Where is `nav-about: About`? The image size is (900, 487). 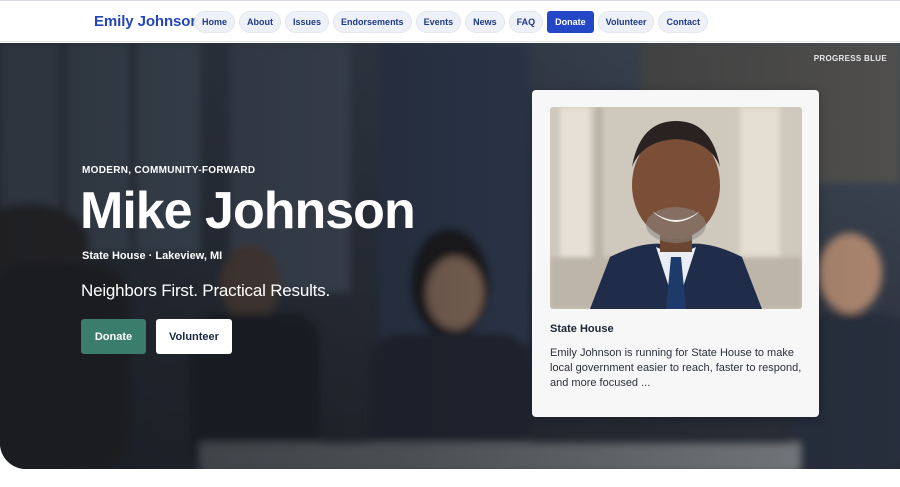 nav-about: About is located at coordinates (260, 22).